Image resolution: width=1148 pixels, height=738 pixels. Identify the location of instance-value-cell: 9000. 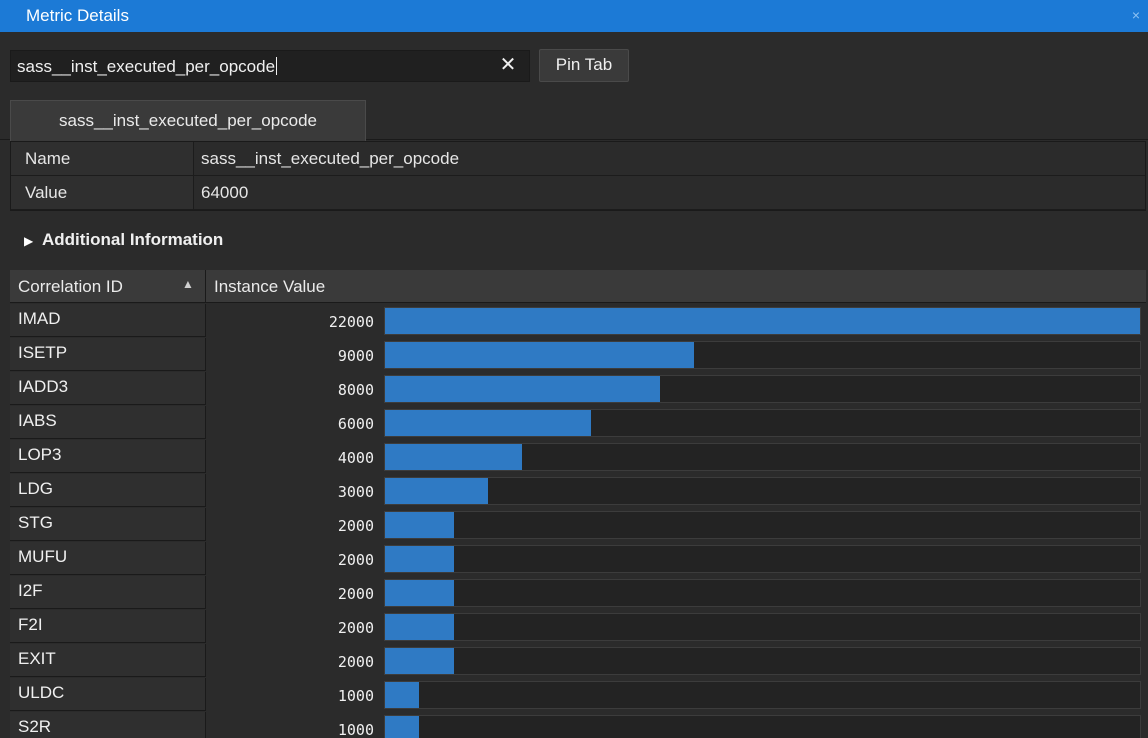
(355, 356).